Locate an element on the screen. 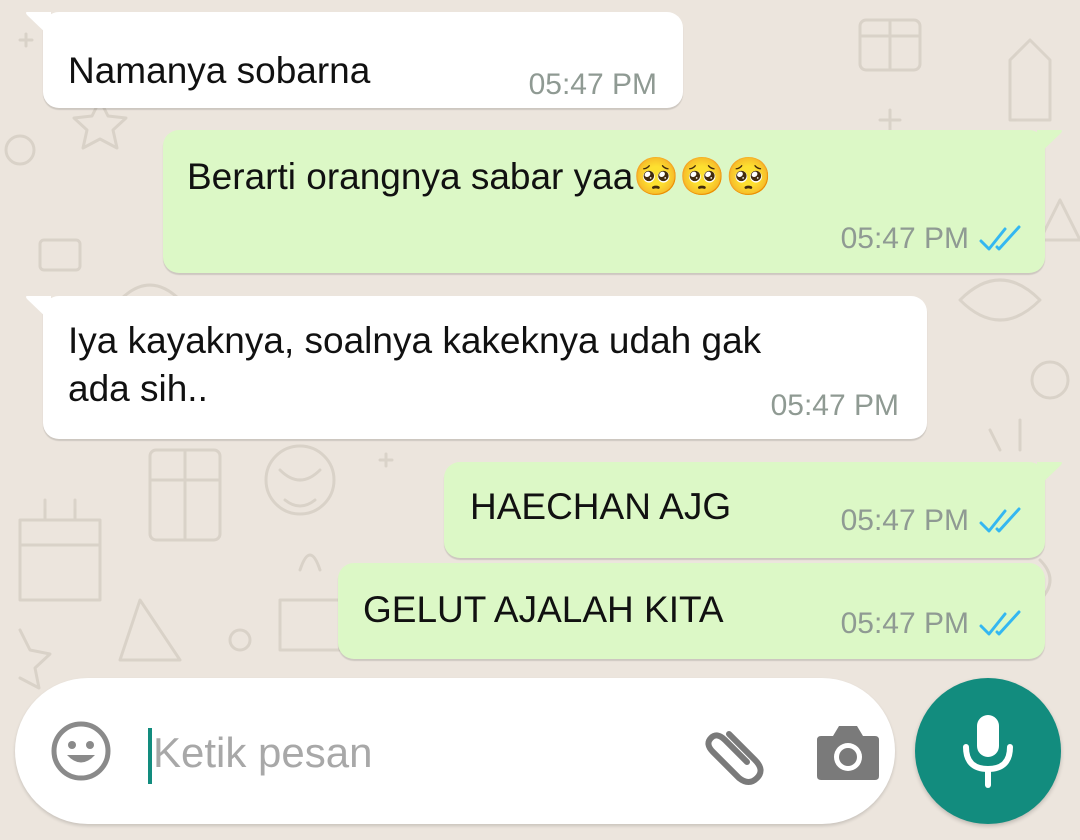  message-bubble-incoming: Namanya sobarna 05:47 PM is located at coordinates (354, 60).